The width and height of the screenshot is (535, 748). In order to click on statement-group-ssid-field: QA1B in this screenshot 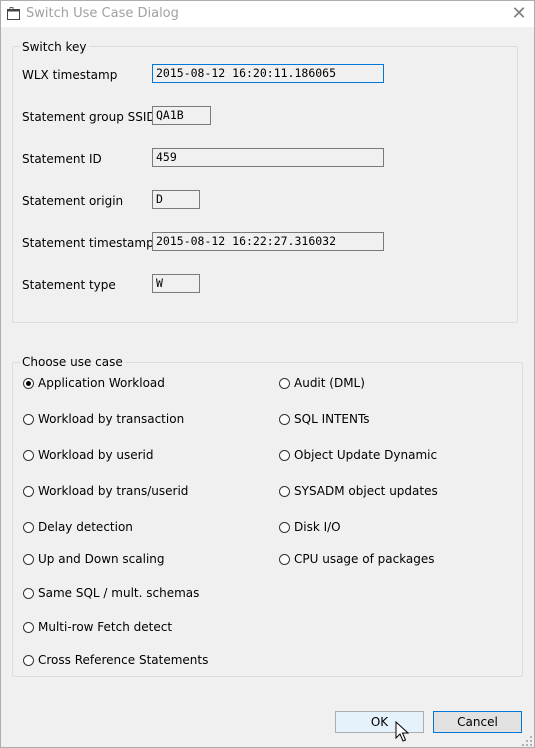, I will do `click(181, 115)`.